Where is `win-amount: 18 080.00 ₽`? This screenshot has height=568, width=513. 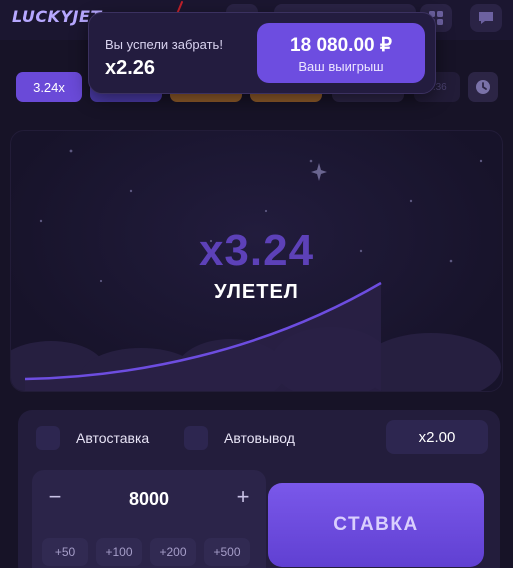 win-amount: 18 080.00 ₽ is located at coordinates (341, 45).